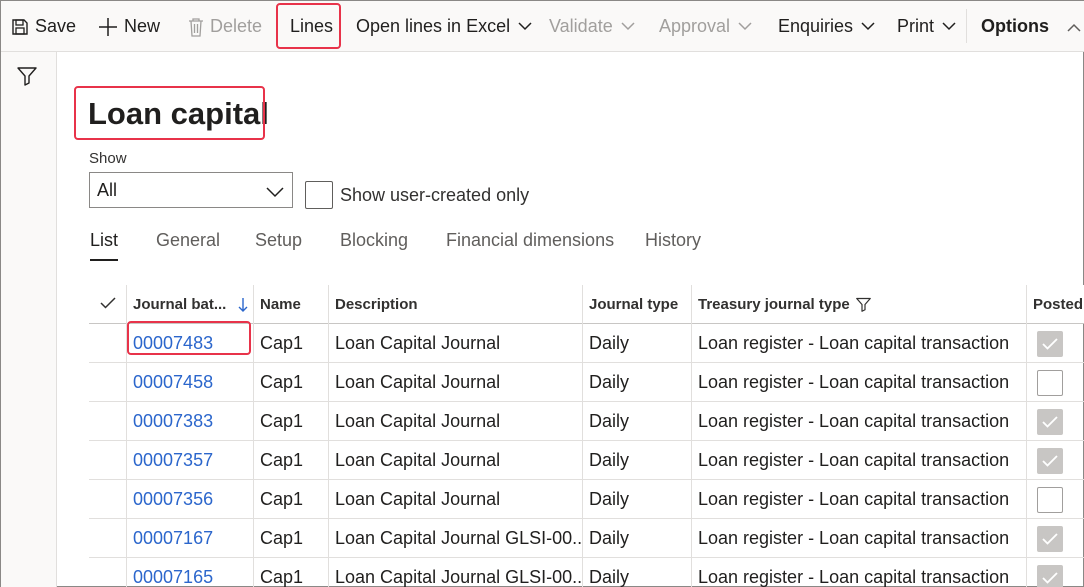 This screenshot has width=1084, height=587. I want to click on tab-setup: Setup, so click(278, 246).